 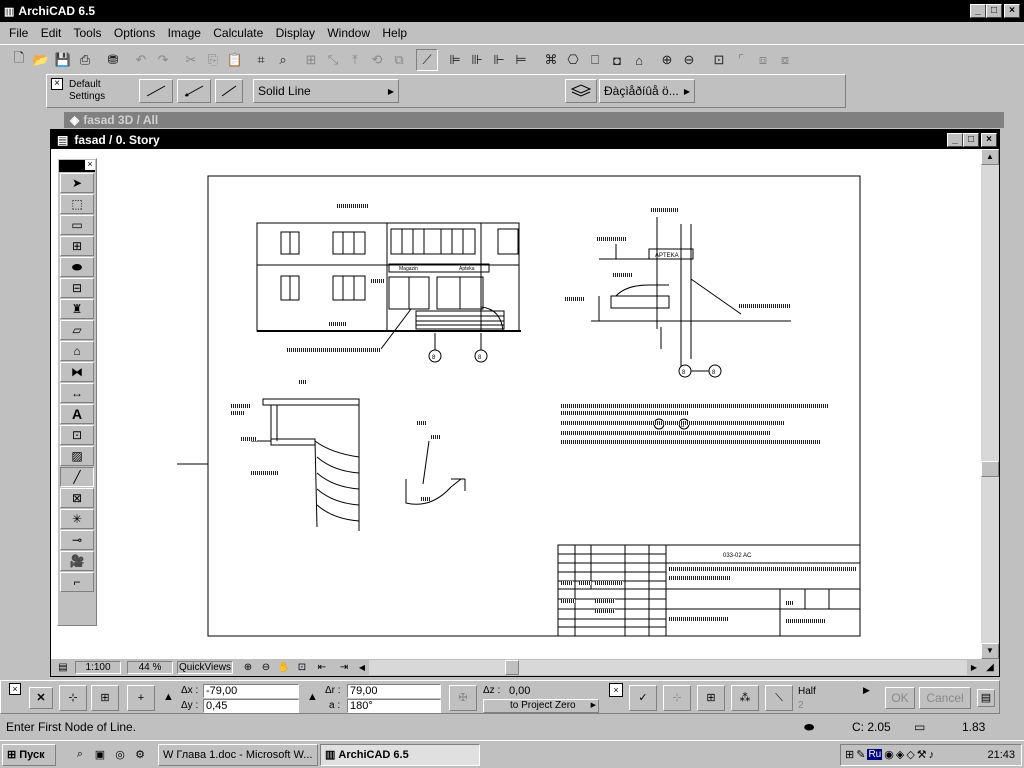 I want to click on object-tool-icon: ♜, so click(x=77, y=309).